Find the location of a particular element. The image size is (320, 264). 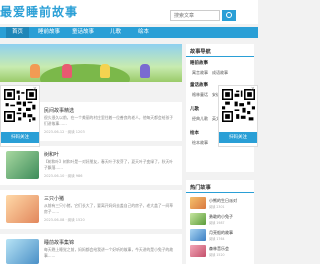

nav-item-picturebook: 绘本 is located at coordinates (143, 32).